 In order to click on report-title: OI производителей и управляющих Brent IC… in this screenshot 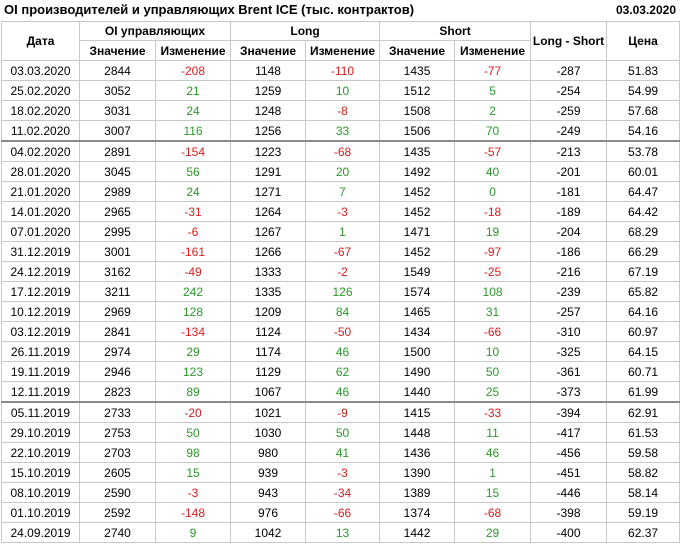, I will do `click(209, 9)`.